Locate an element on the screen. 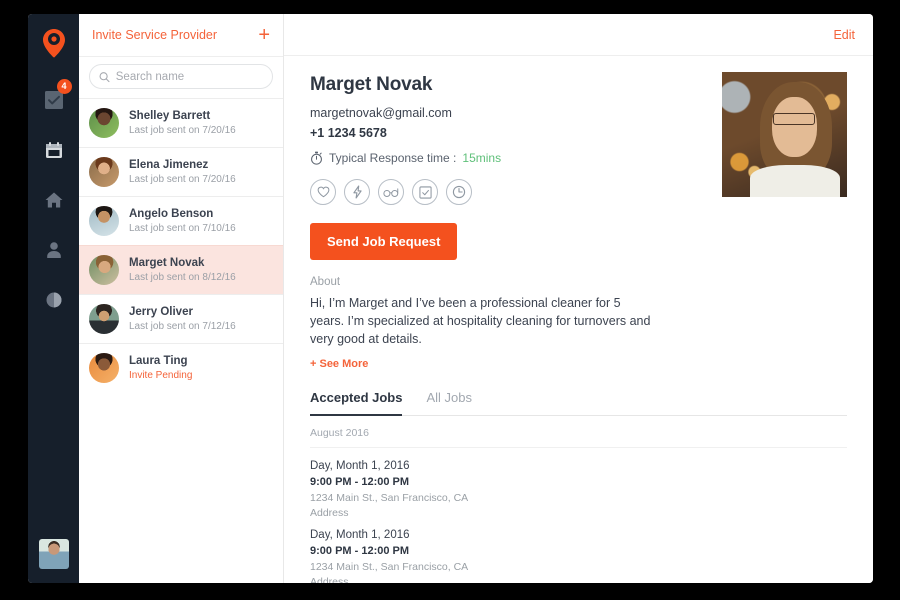 Image resolution: width=900 pixels, height=600 pixels. list-item-name: Laura Ting is located at coordinates (158, 360).